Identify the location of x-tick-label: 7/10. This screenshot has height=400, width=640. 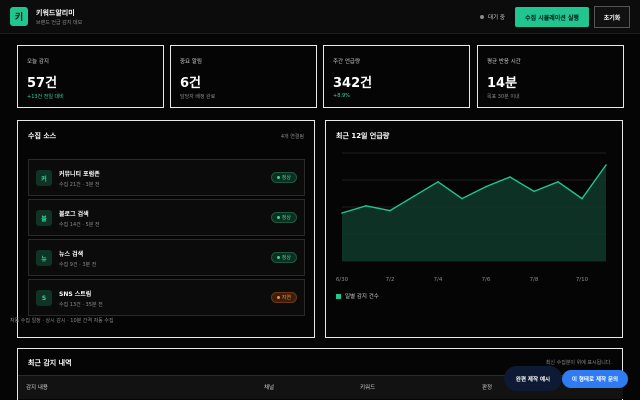
(582, 280).